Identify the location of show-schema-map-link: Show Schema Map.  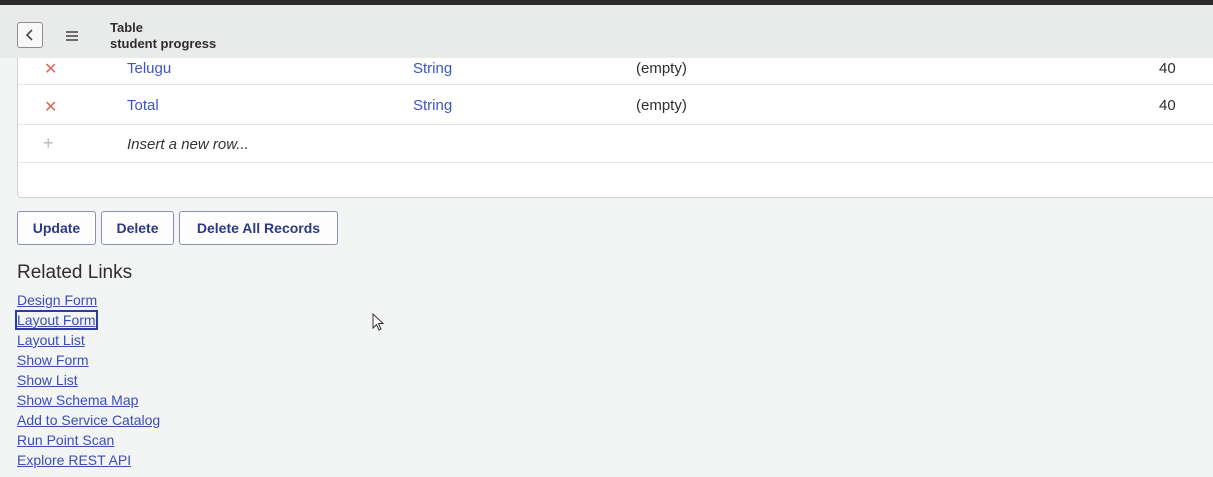
(77, 400).